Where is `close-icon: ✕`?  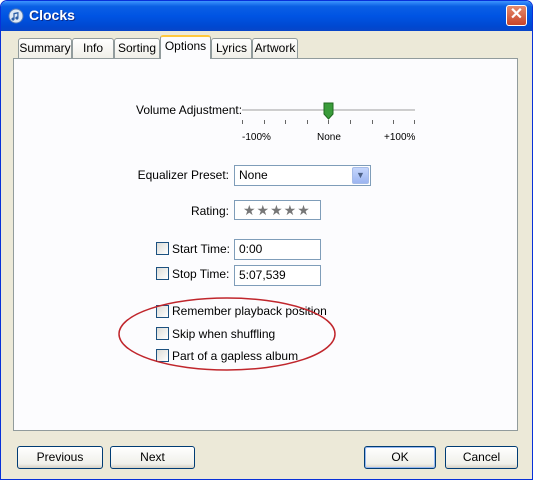
close-icon: ✕ is located at coordinates (516, 14).